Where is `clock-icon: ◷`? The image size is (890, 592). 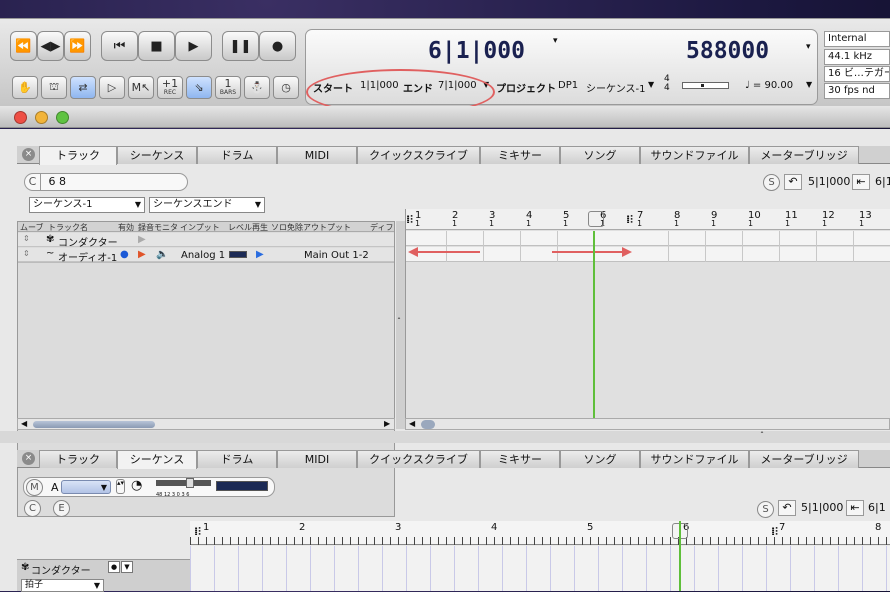
clock-icon: ◷ is located at coordinates (286, 87).